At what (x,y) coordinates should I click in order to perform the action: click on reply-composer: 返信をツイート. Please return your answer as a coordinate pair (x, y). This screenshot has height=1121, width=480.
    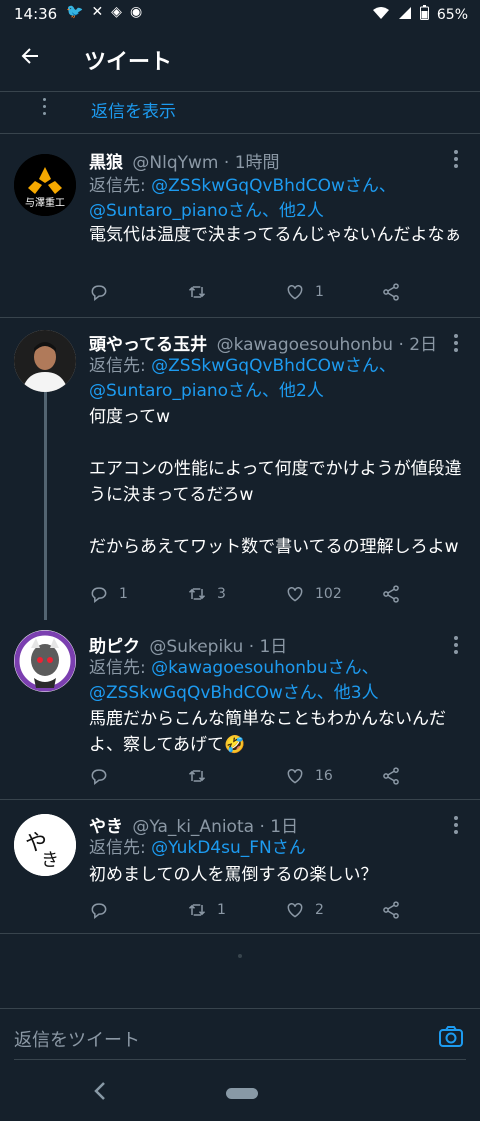
    Looking at the image, I should click on (240, 1036).